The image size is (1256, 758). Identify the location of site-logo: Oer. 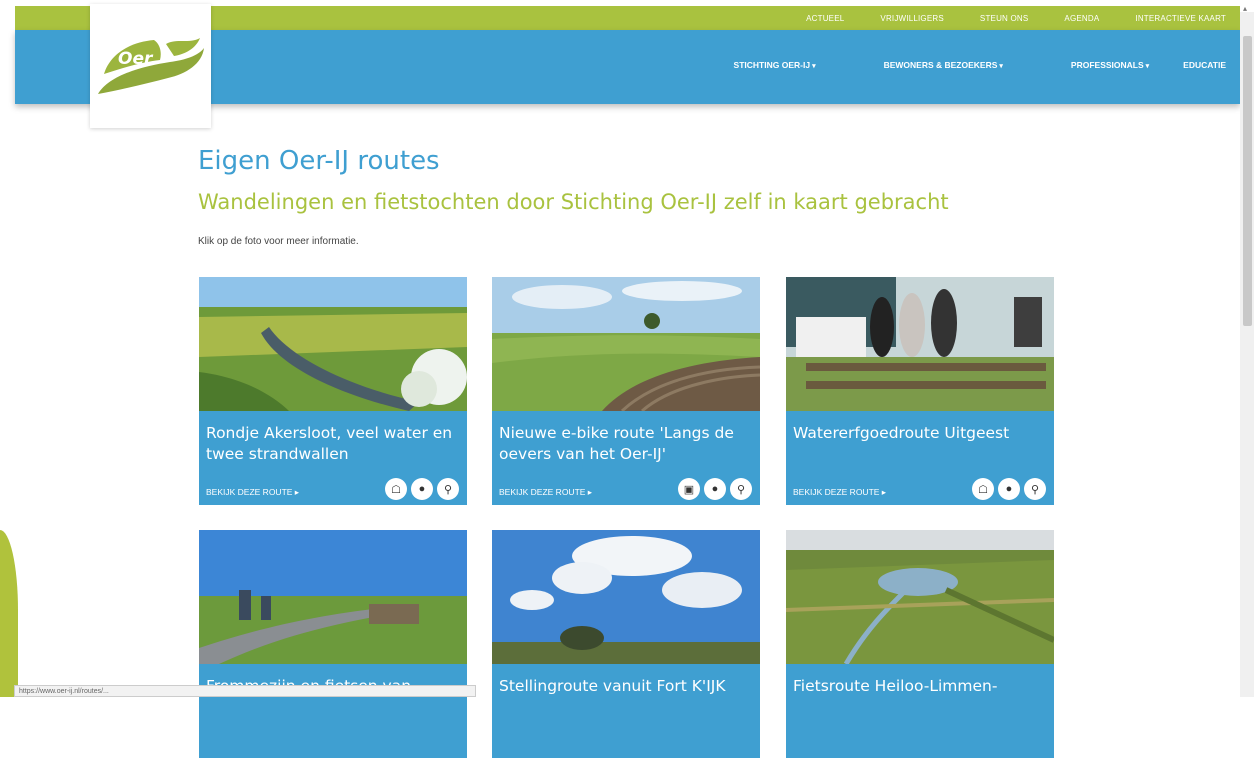
(150, 66).